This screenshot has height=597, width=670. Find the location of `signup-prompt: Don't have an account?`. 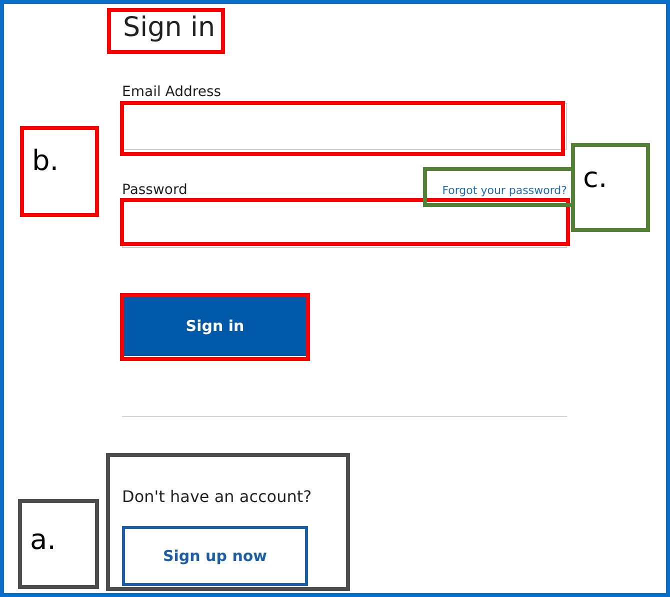

signup-prompt: Don't have an account? is located at coordinates (217, 496).